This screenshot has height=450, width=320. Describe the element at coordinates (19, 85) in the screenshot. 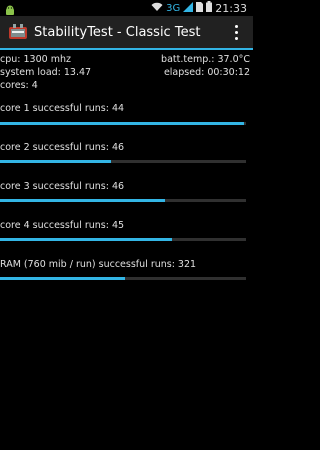

I see `cores-info: cores: 4` at that location.